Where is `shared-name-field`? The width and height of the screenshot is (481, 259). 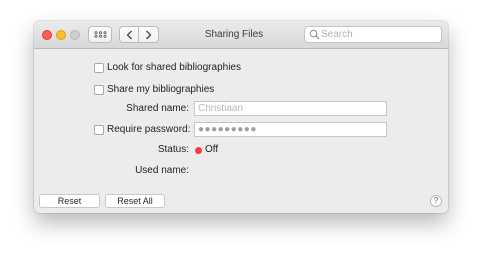
shared-name-field is located at coordinates (290, 108).